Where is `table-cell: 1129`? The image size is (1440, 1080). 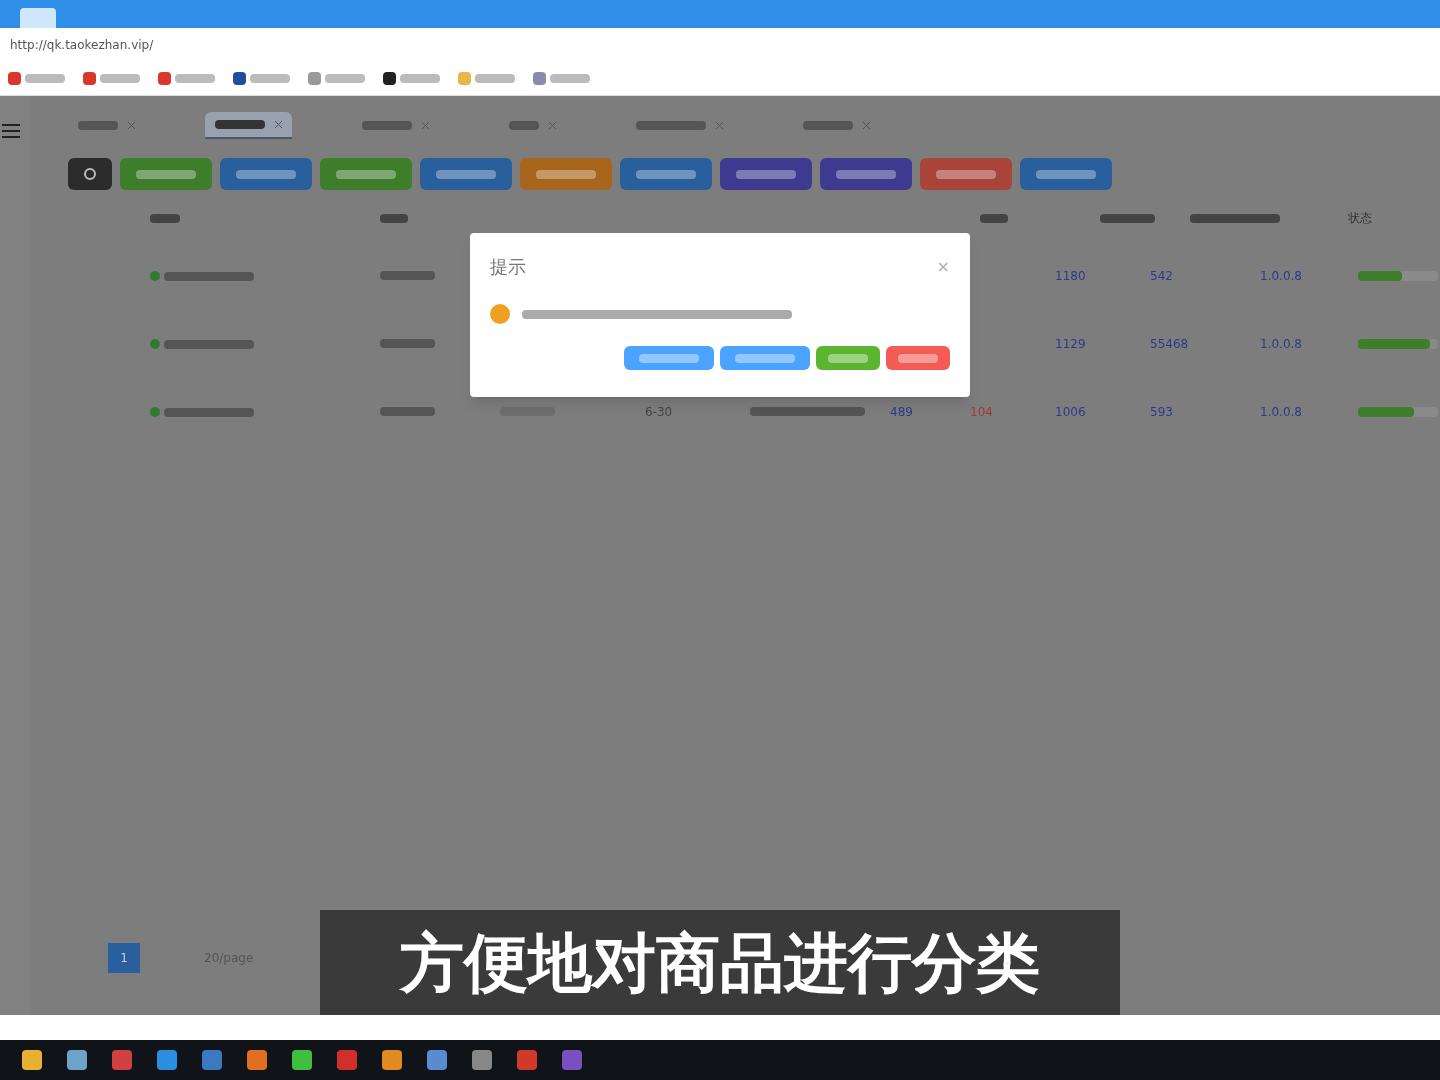
table-cell: 1129 is located at coordinates (1070, 344).